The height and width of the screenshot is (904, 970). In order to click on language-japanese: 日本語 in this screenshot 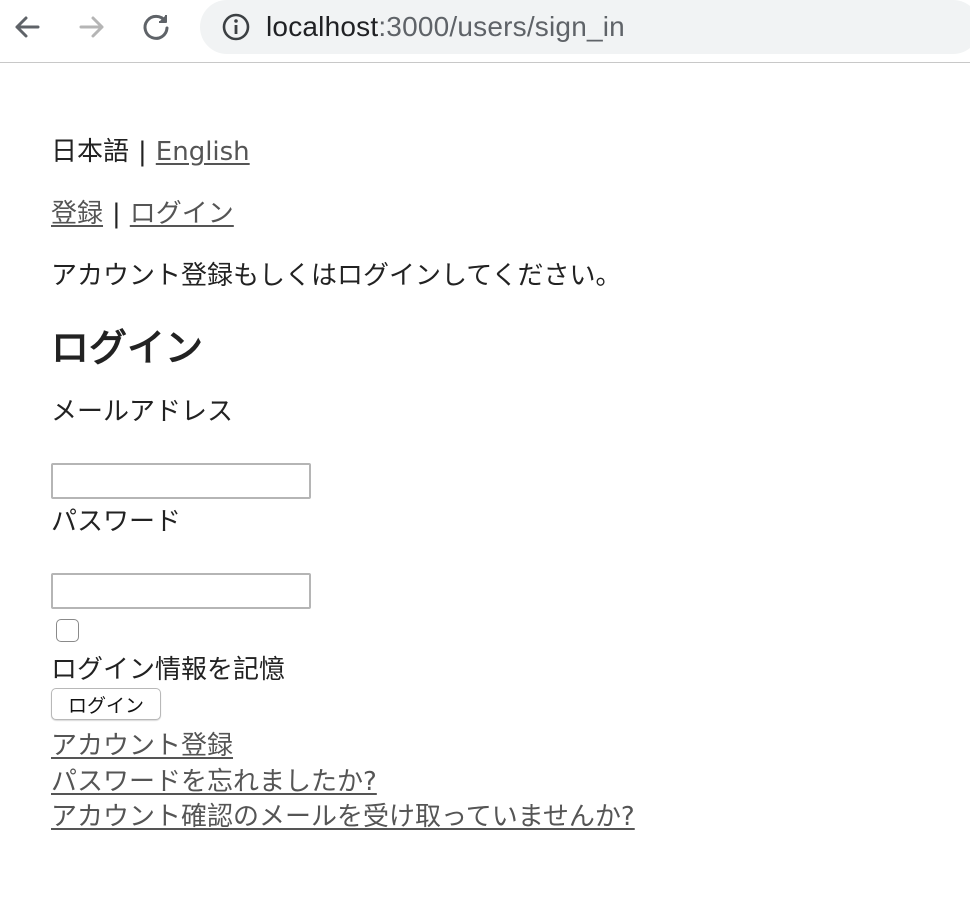, I will do `click(90, 152)`.